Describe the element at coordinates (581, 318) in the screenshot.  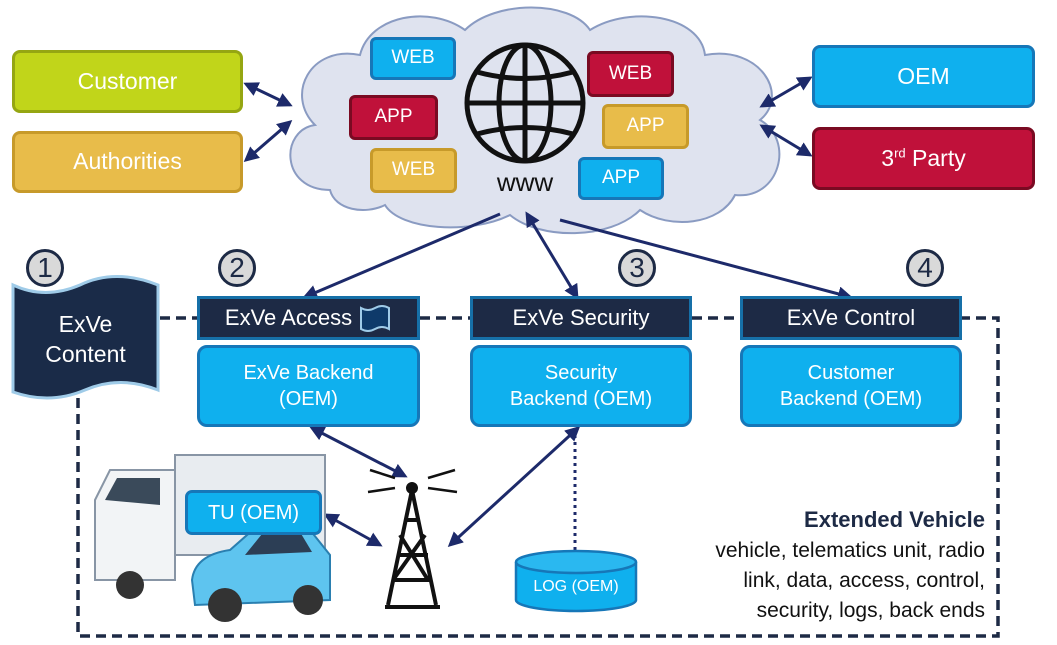
I see `header-exve-security: ExVe Security` at that location.